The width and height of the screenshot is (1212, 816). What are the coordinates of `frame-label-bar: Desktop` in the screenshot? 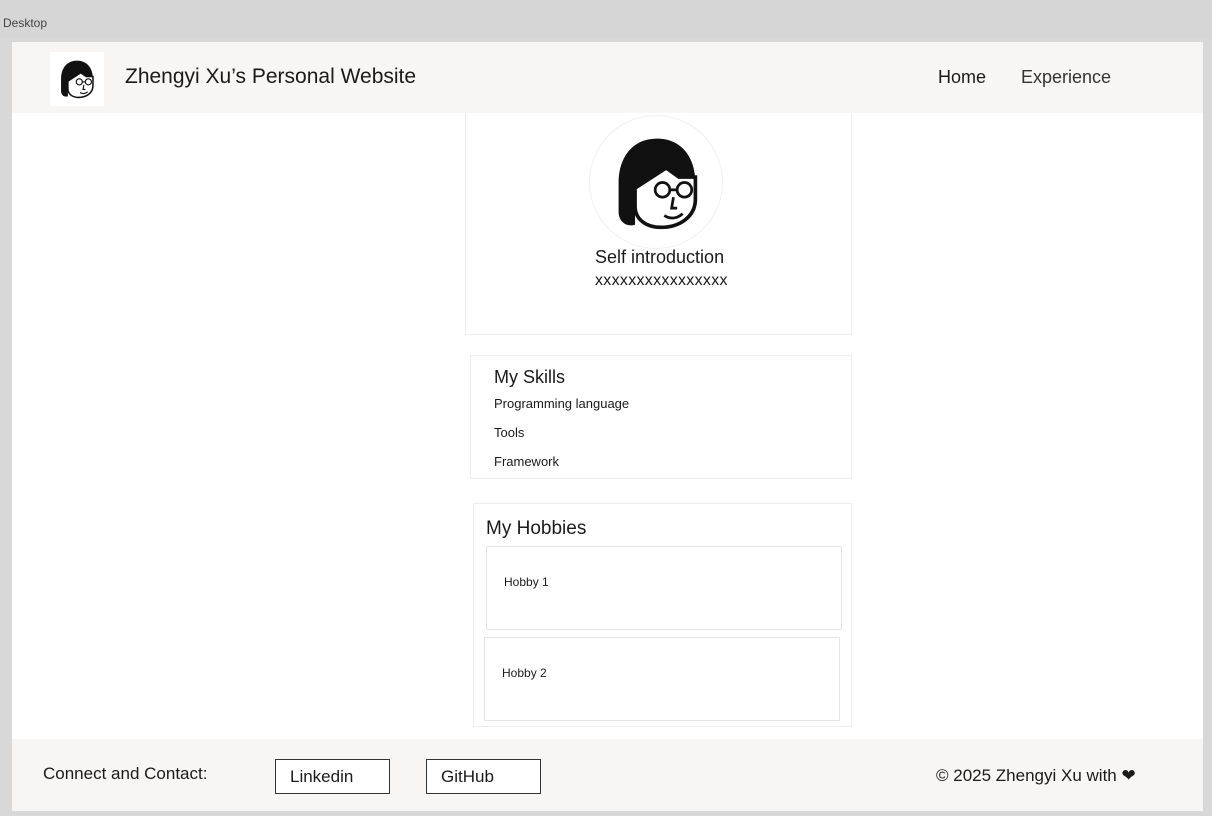 It's located at (606, 19).